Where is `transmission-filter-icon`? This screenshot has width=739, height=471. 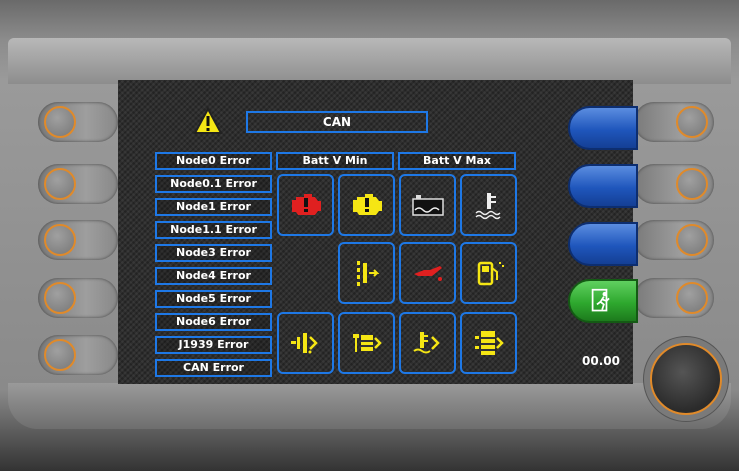
transmission-filter-icon is located at coordinates (366, 273).